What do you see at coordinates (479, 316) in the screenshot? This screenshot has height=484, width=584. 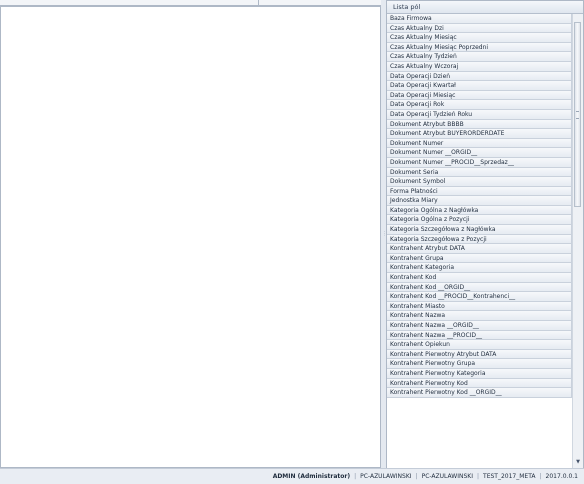 I see `field-list-item: Kontrahent Nazwa` at bounding box center [479, 316].